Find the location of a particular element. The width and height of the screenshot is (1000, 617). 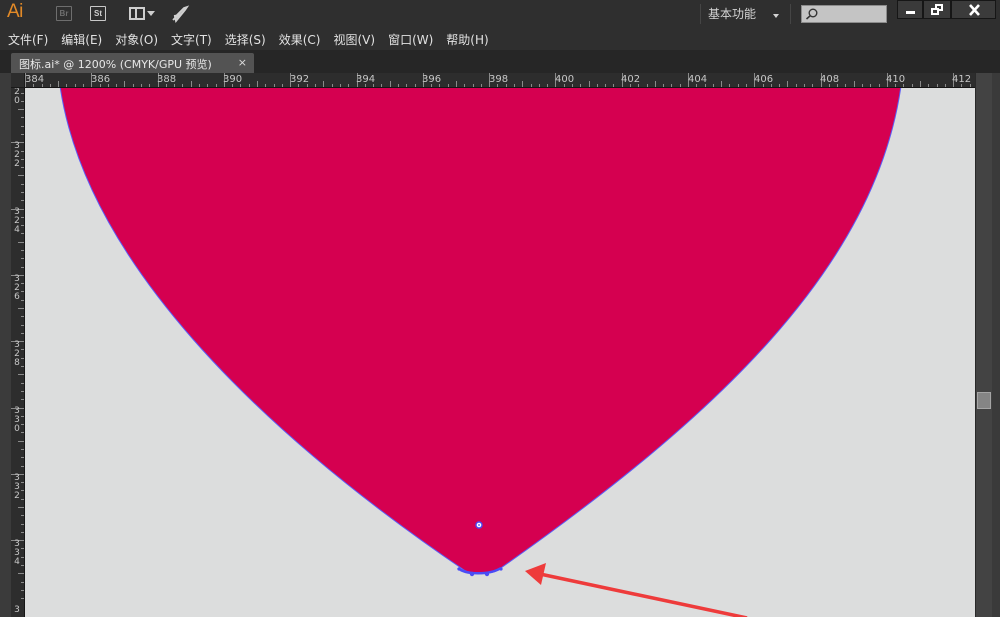

send-rocket-icon is located at coordinates (180, 14).